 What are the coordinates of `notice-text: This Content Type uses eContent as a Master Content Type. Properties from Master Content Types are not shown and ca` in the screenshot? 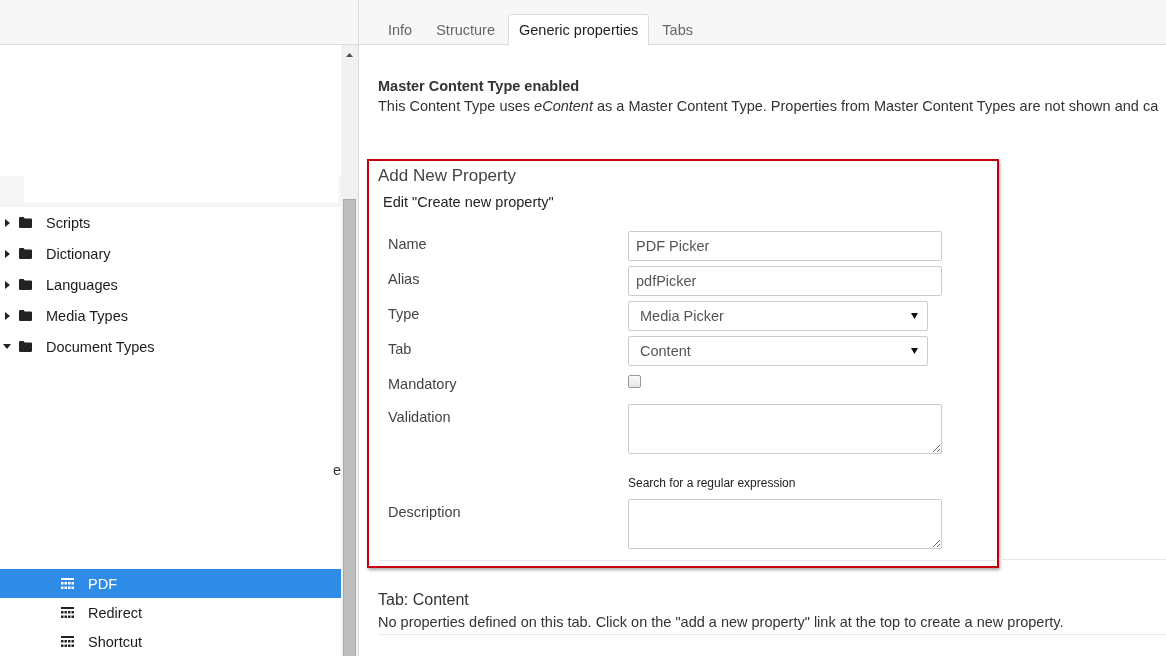 It's located at (768, 106).